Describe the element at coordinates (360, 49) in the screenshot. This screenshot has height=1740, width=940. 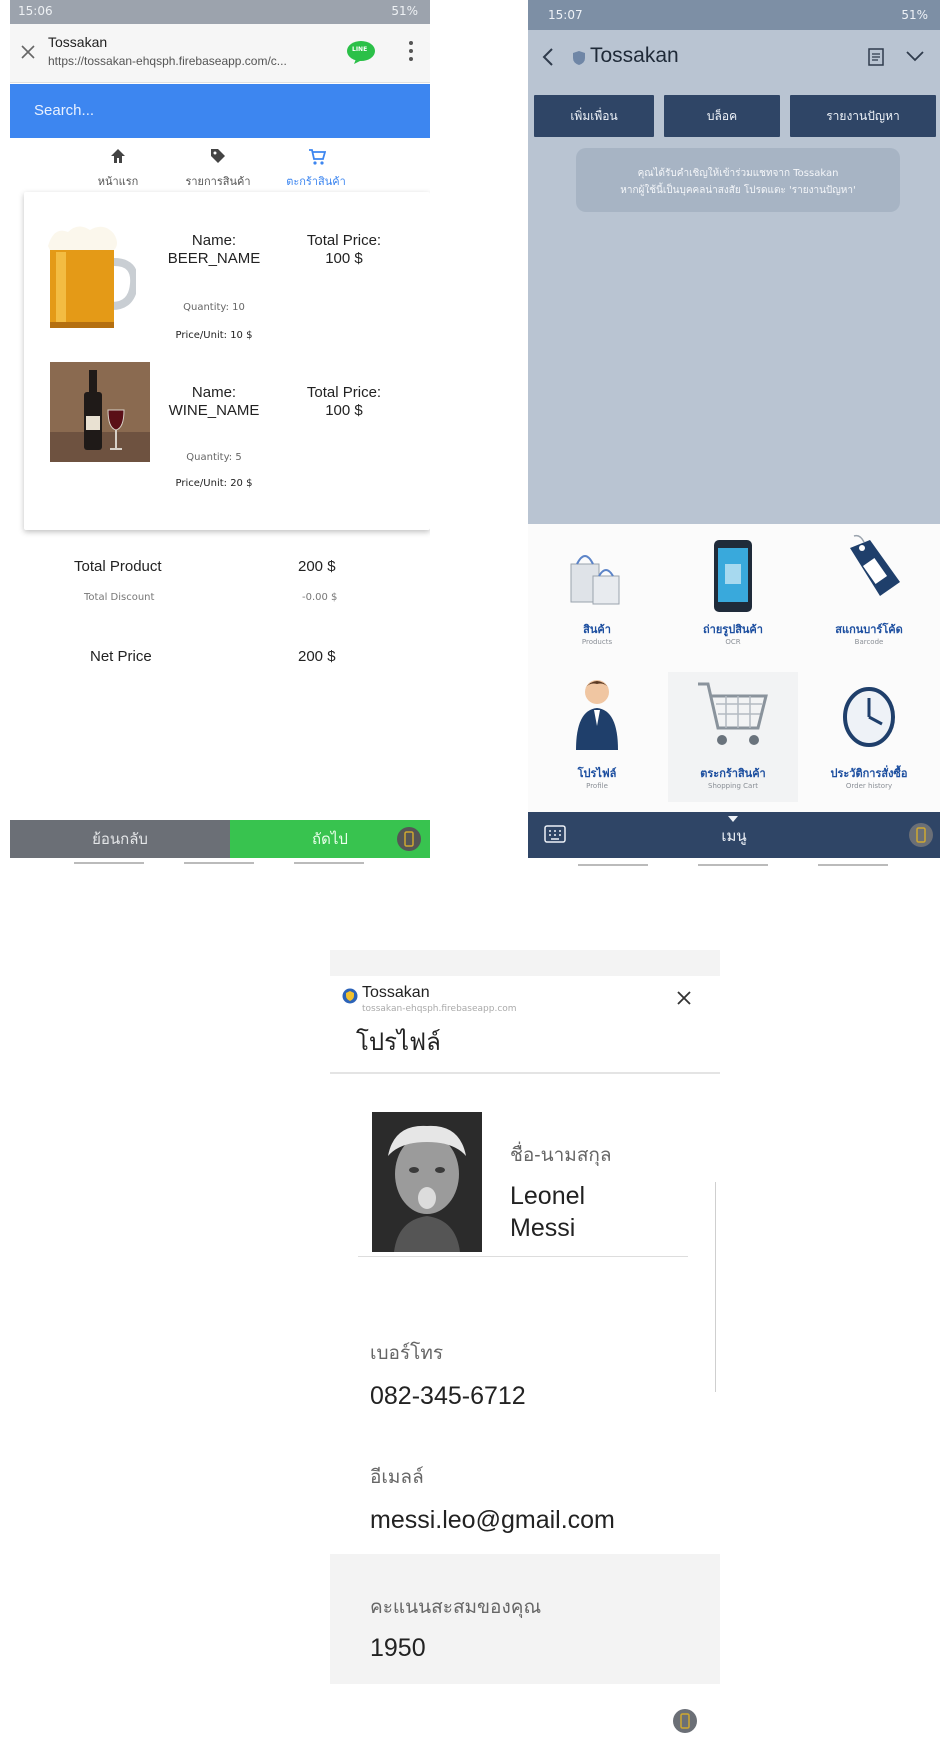
I see `line-badge-text: LINE` at that location.